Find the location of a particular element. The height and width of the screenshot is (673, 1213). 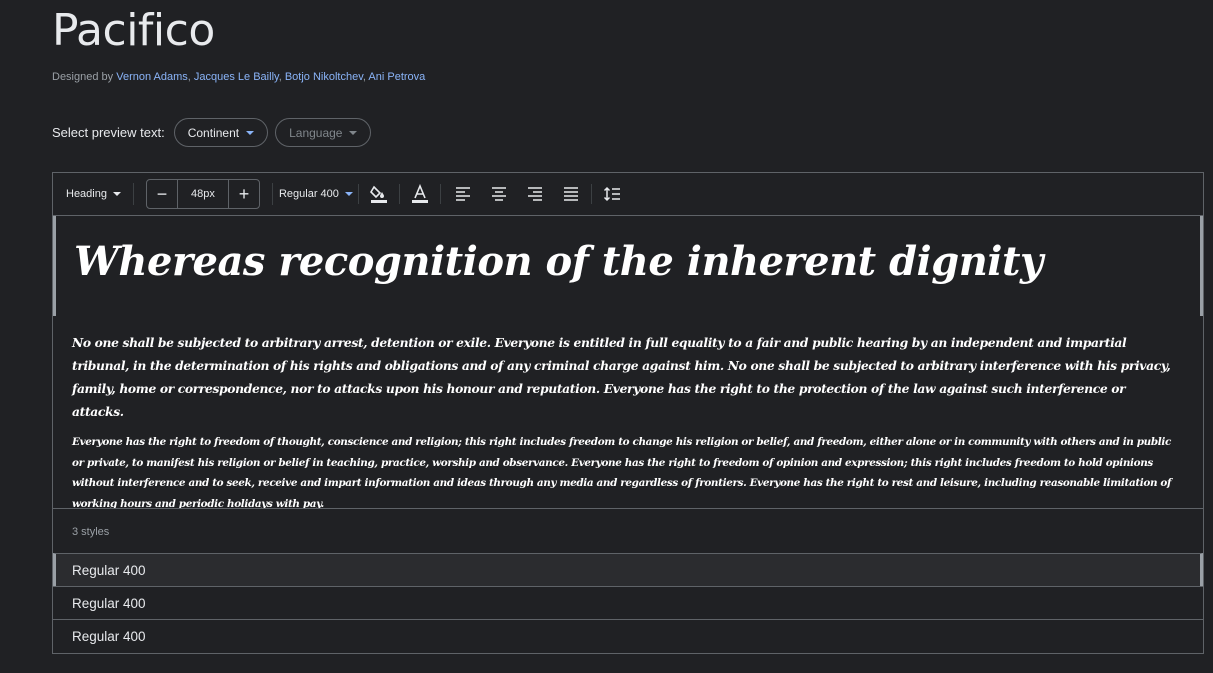

text-type-dropdown: Heading is located at coordinates (93, 194).